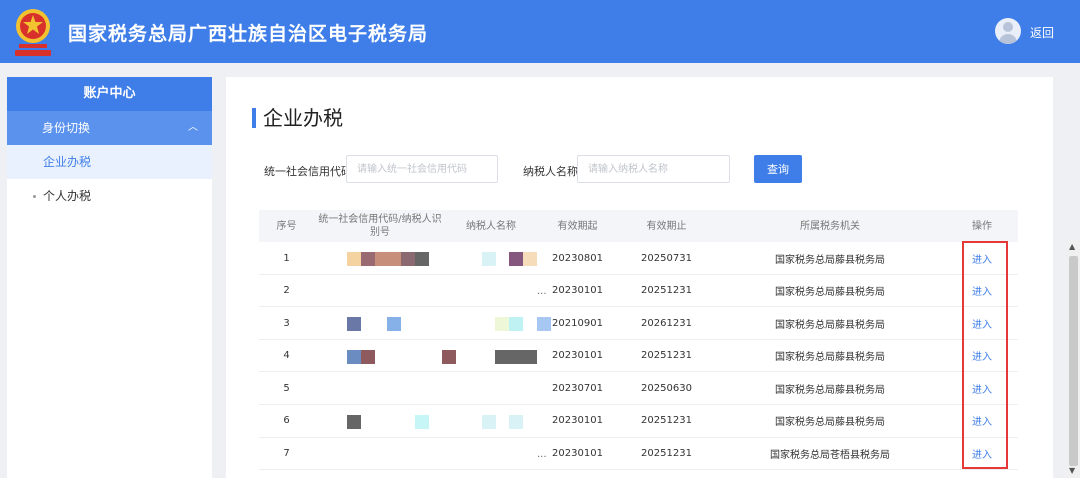 This screenshot has width=1080, height=478. What do you see at coordinates (286, 388) in the screenshot?
I see `row-index: 5` at bounding box center [286, 388].